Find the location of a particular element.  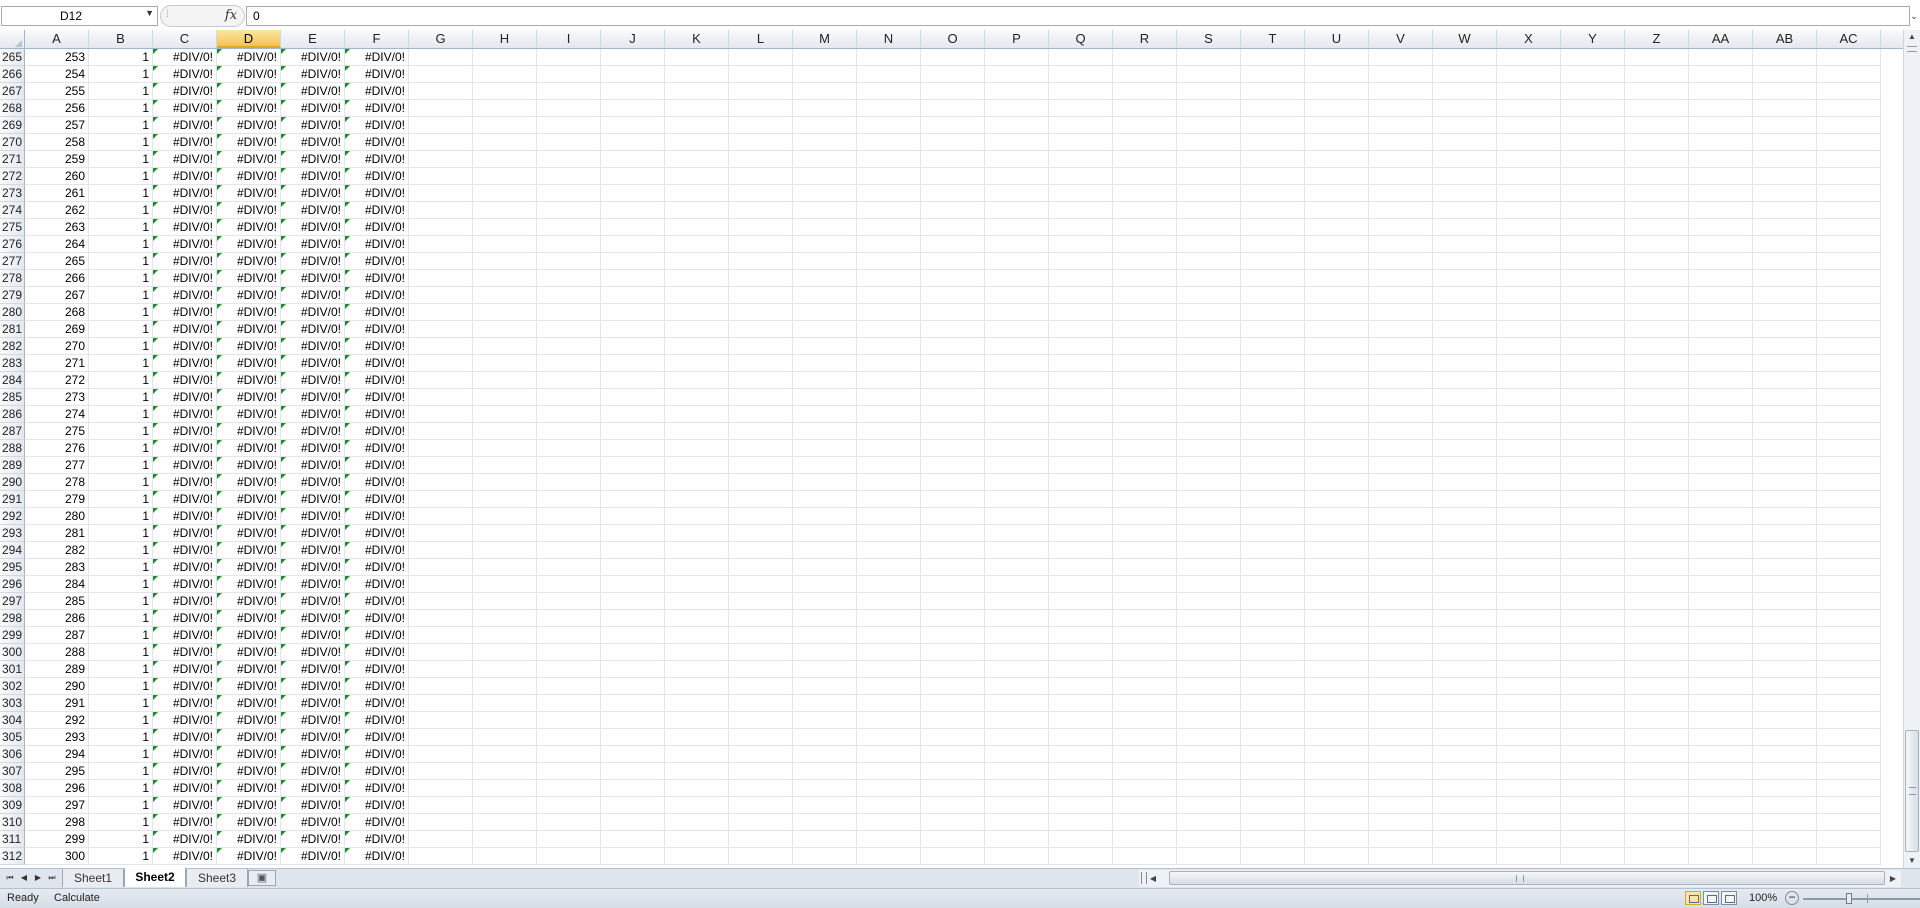

row-header: 299 is located at coordinates (12, 635).